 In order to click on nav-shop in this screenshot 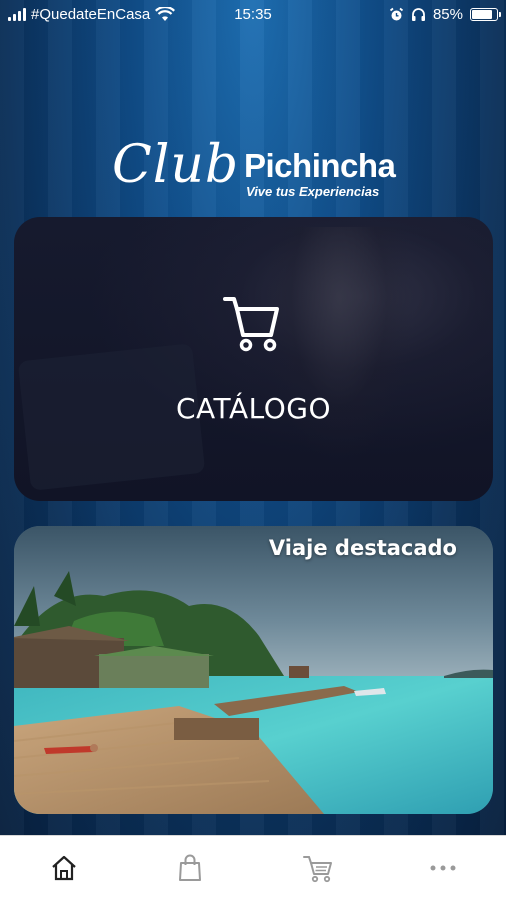, I will do `click(190, 868)`.